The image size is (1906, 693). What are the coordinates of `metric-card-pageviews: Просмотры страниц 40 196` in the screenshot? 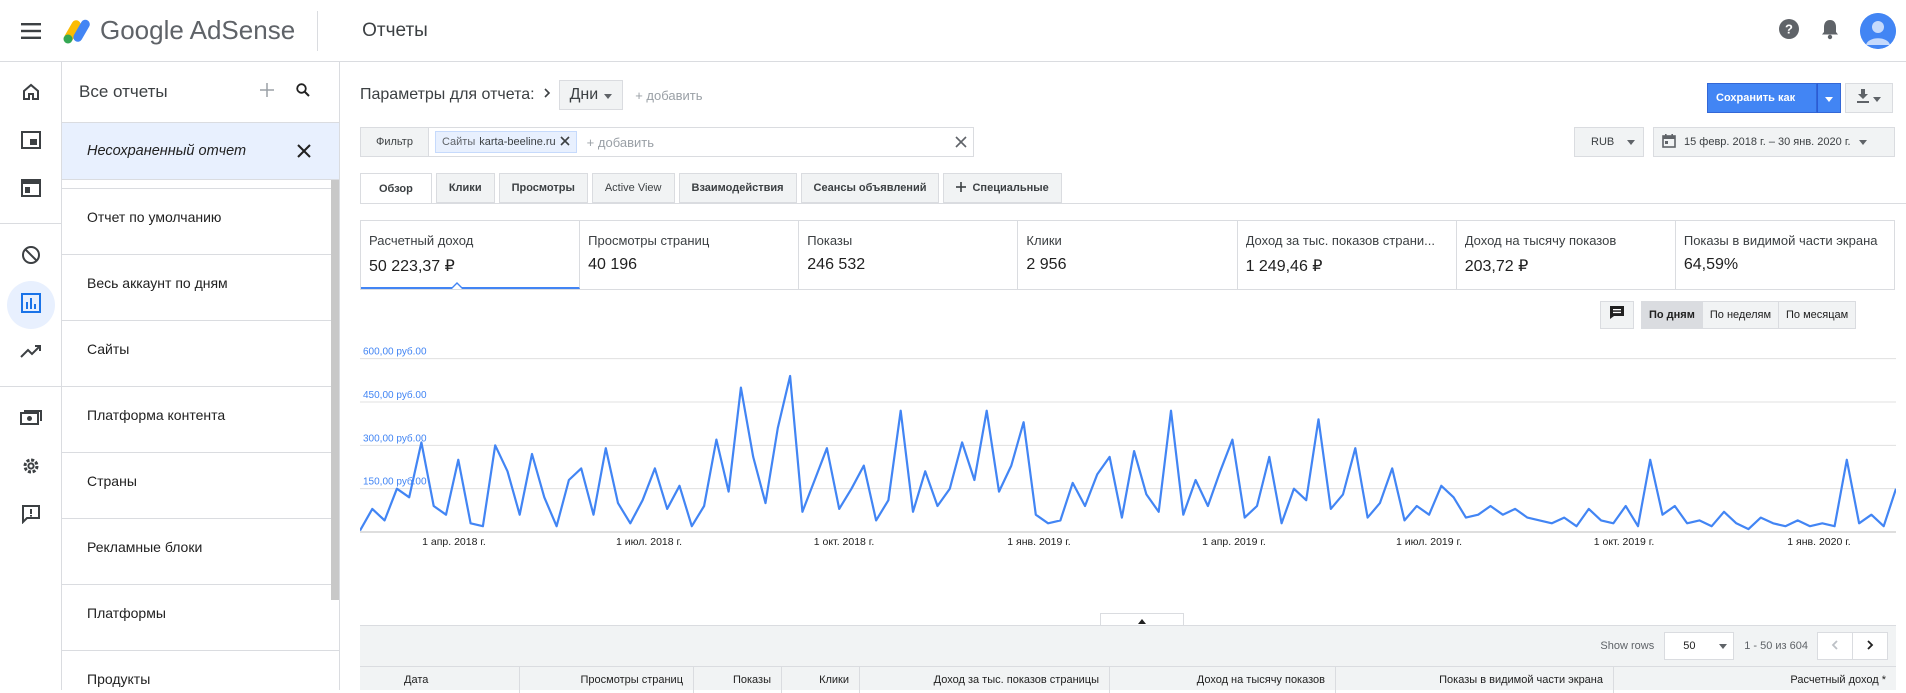 It's located at (690, 255).